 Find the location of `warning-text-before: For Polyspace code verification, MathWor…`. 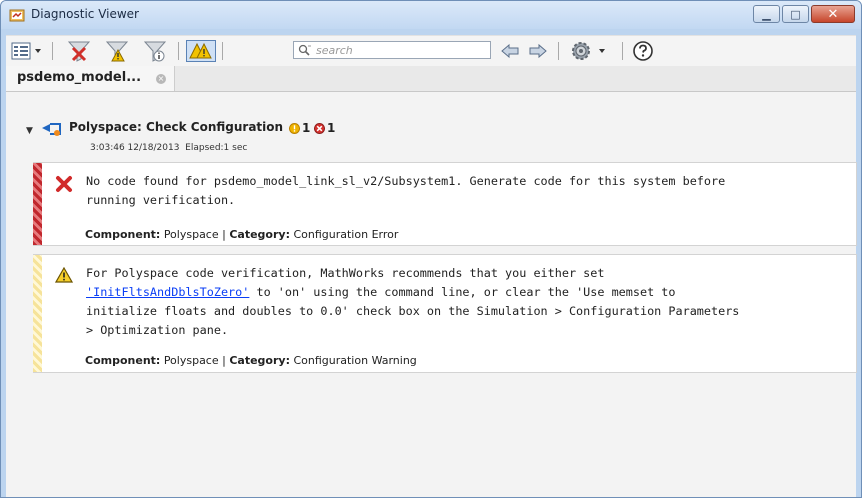

warning-text-before: For Polyspace code verification, MathWor… is located at coordinates (345, 273).